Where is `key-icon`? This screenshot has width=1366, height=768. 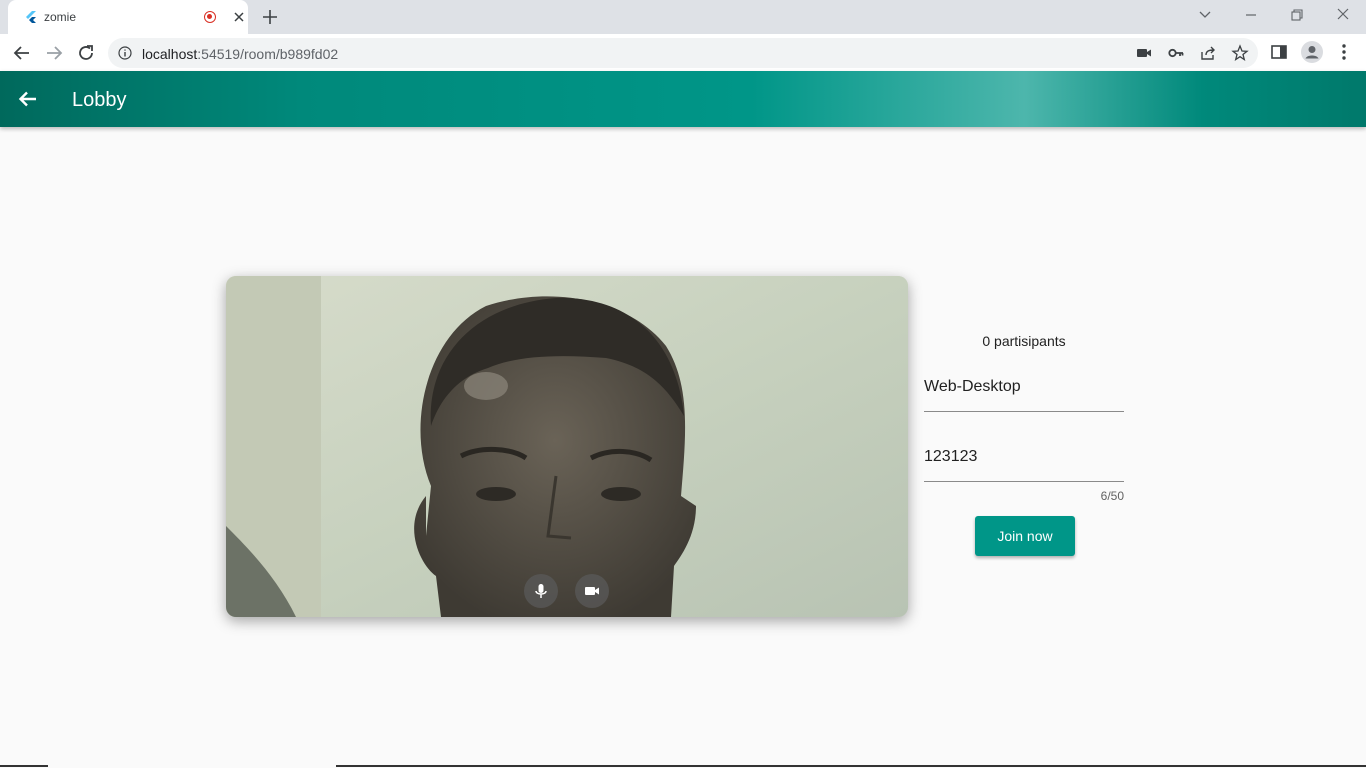
key-icon is located at coordinates (1176, 53).